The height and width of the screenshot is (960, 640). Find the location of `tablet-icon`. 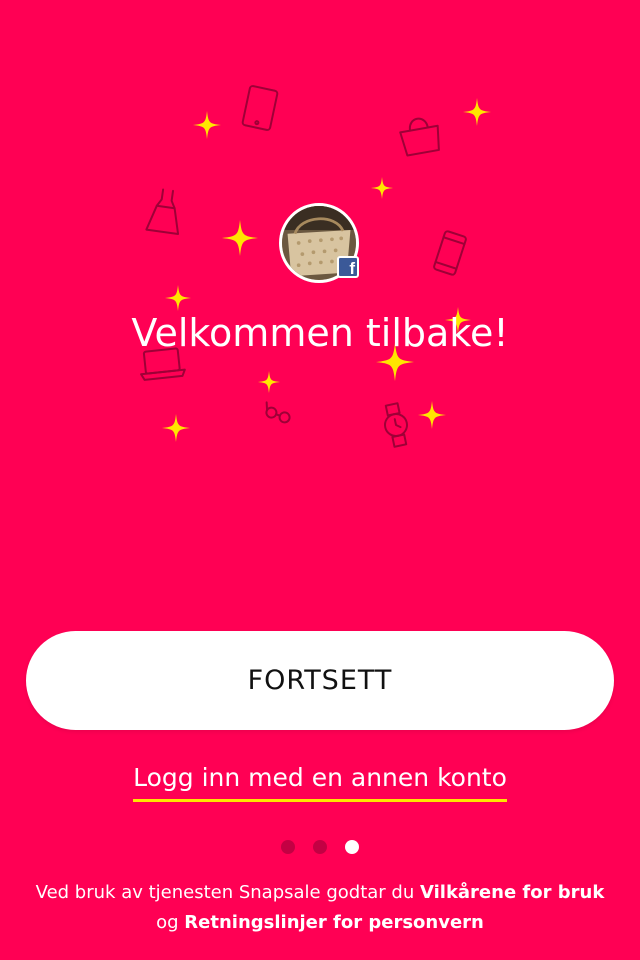

tablet-icon is located at coordinates (260, 108).